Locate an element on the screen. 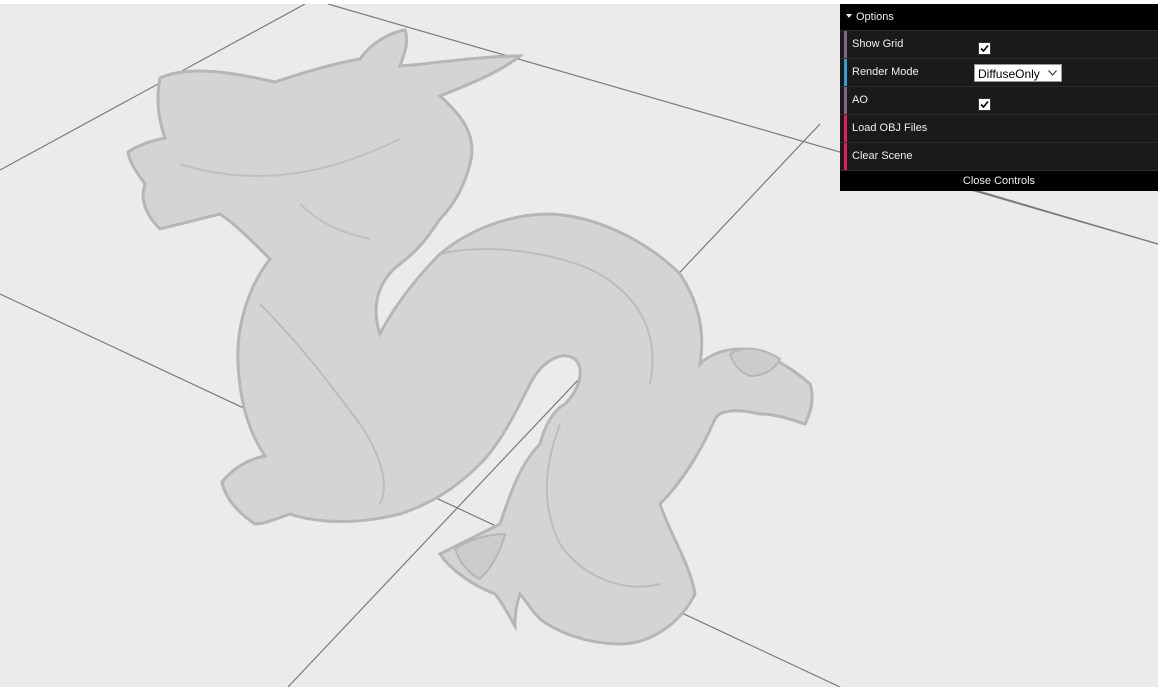  show-grid-row: Show Grid is located at coordinates (999, 45).